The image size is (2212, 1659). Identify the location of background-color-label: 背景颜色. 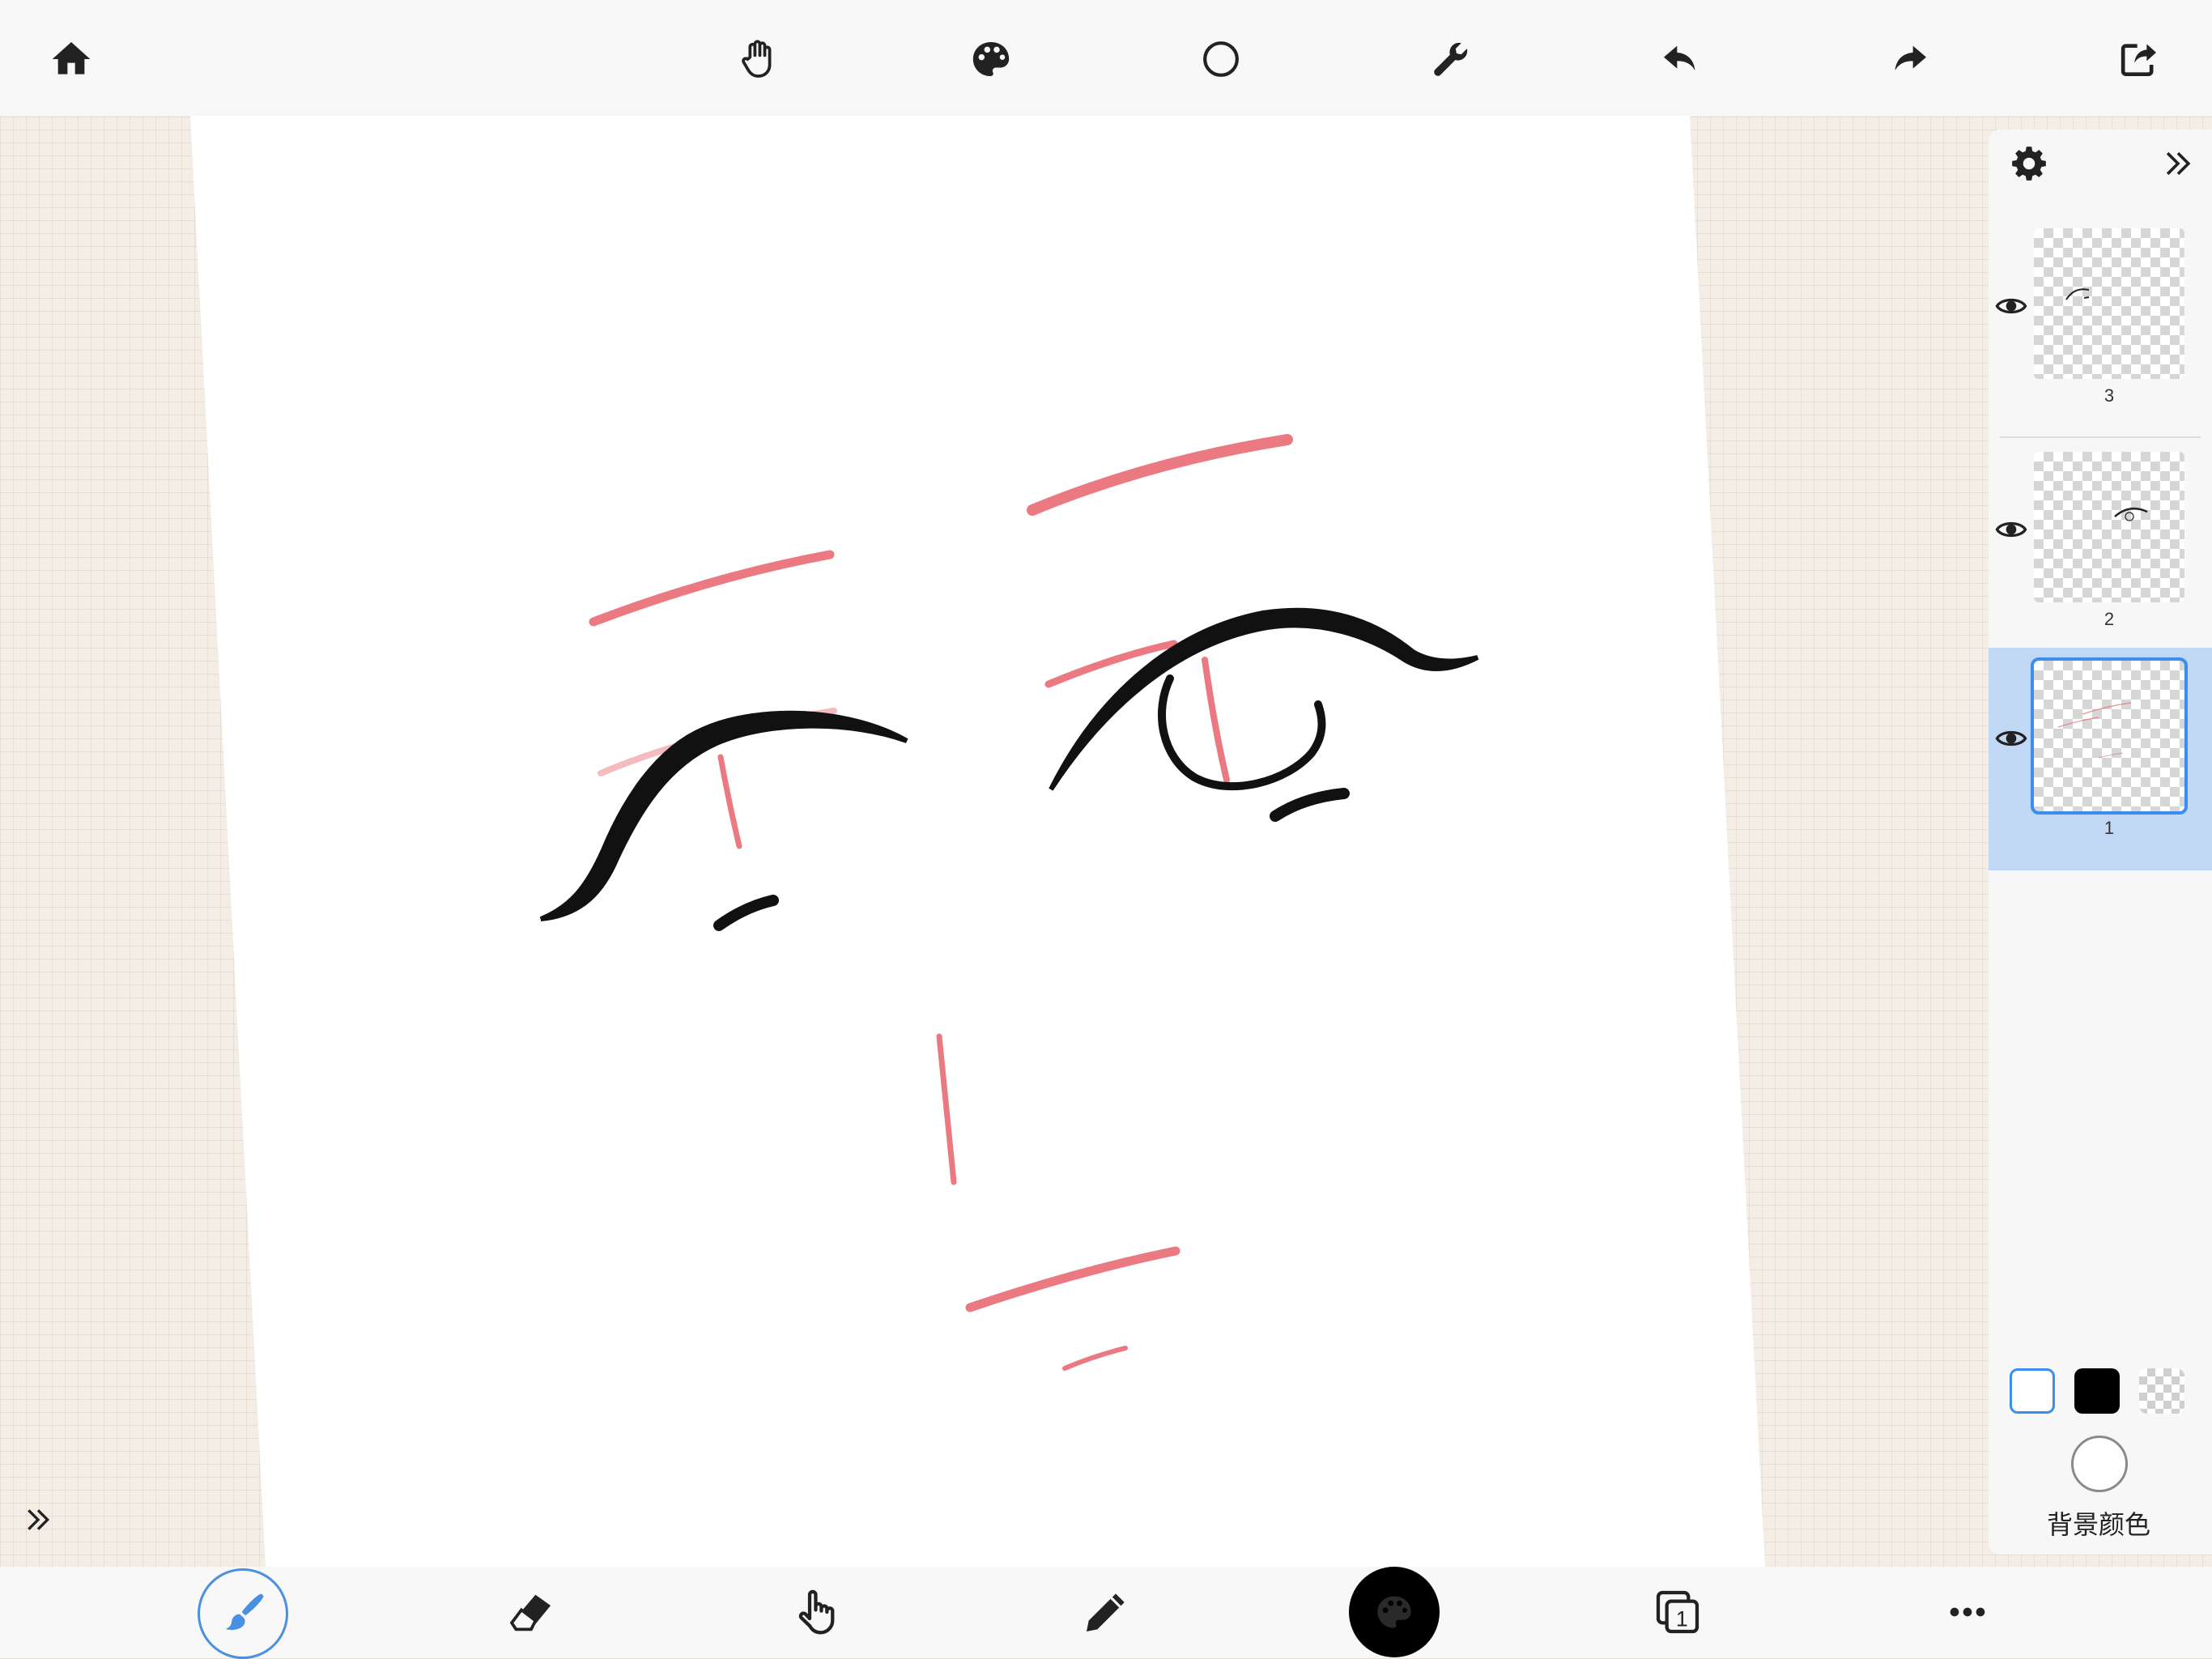
(2098, 1524).